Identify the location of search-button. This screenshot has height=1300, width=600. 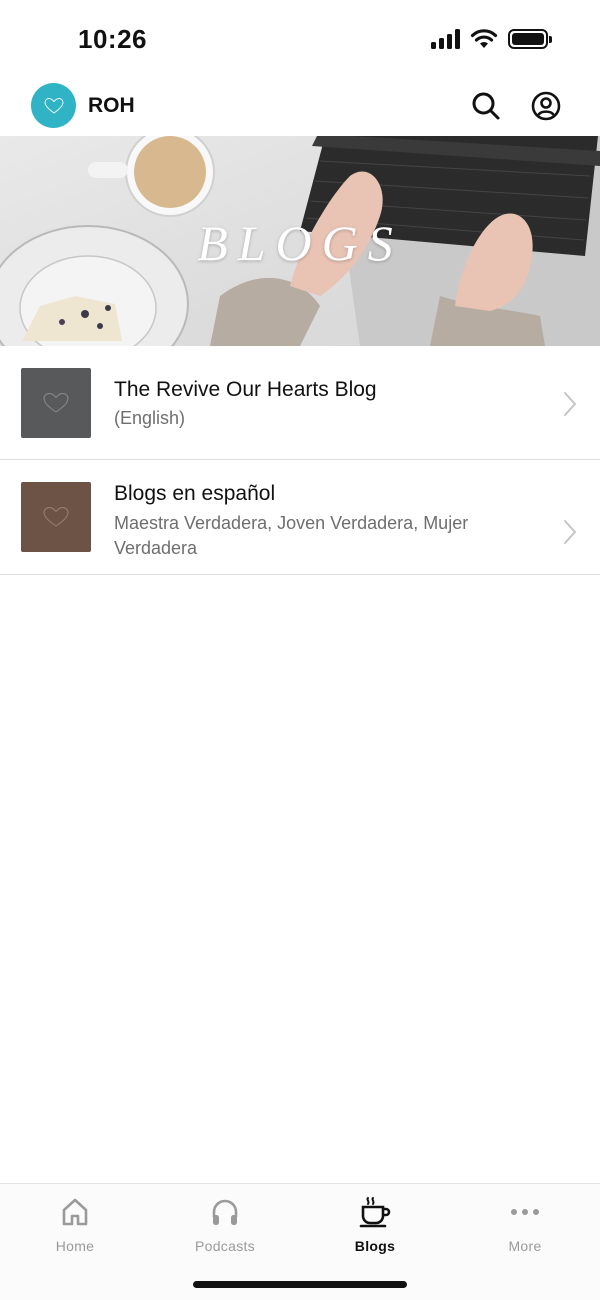
(486, 106).